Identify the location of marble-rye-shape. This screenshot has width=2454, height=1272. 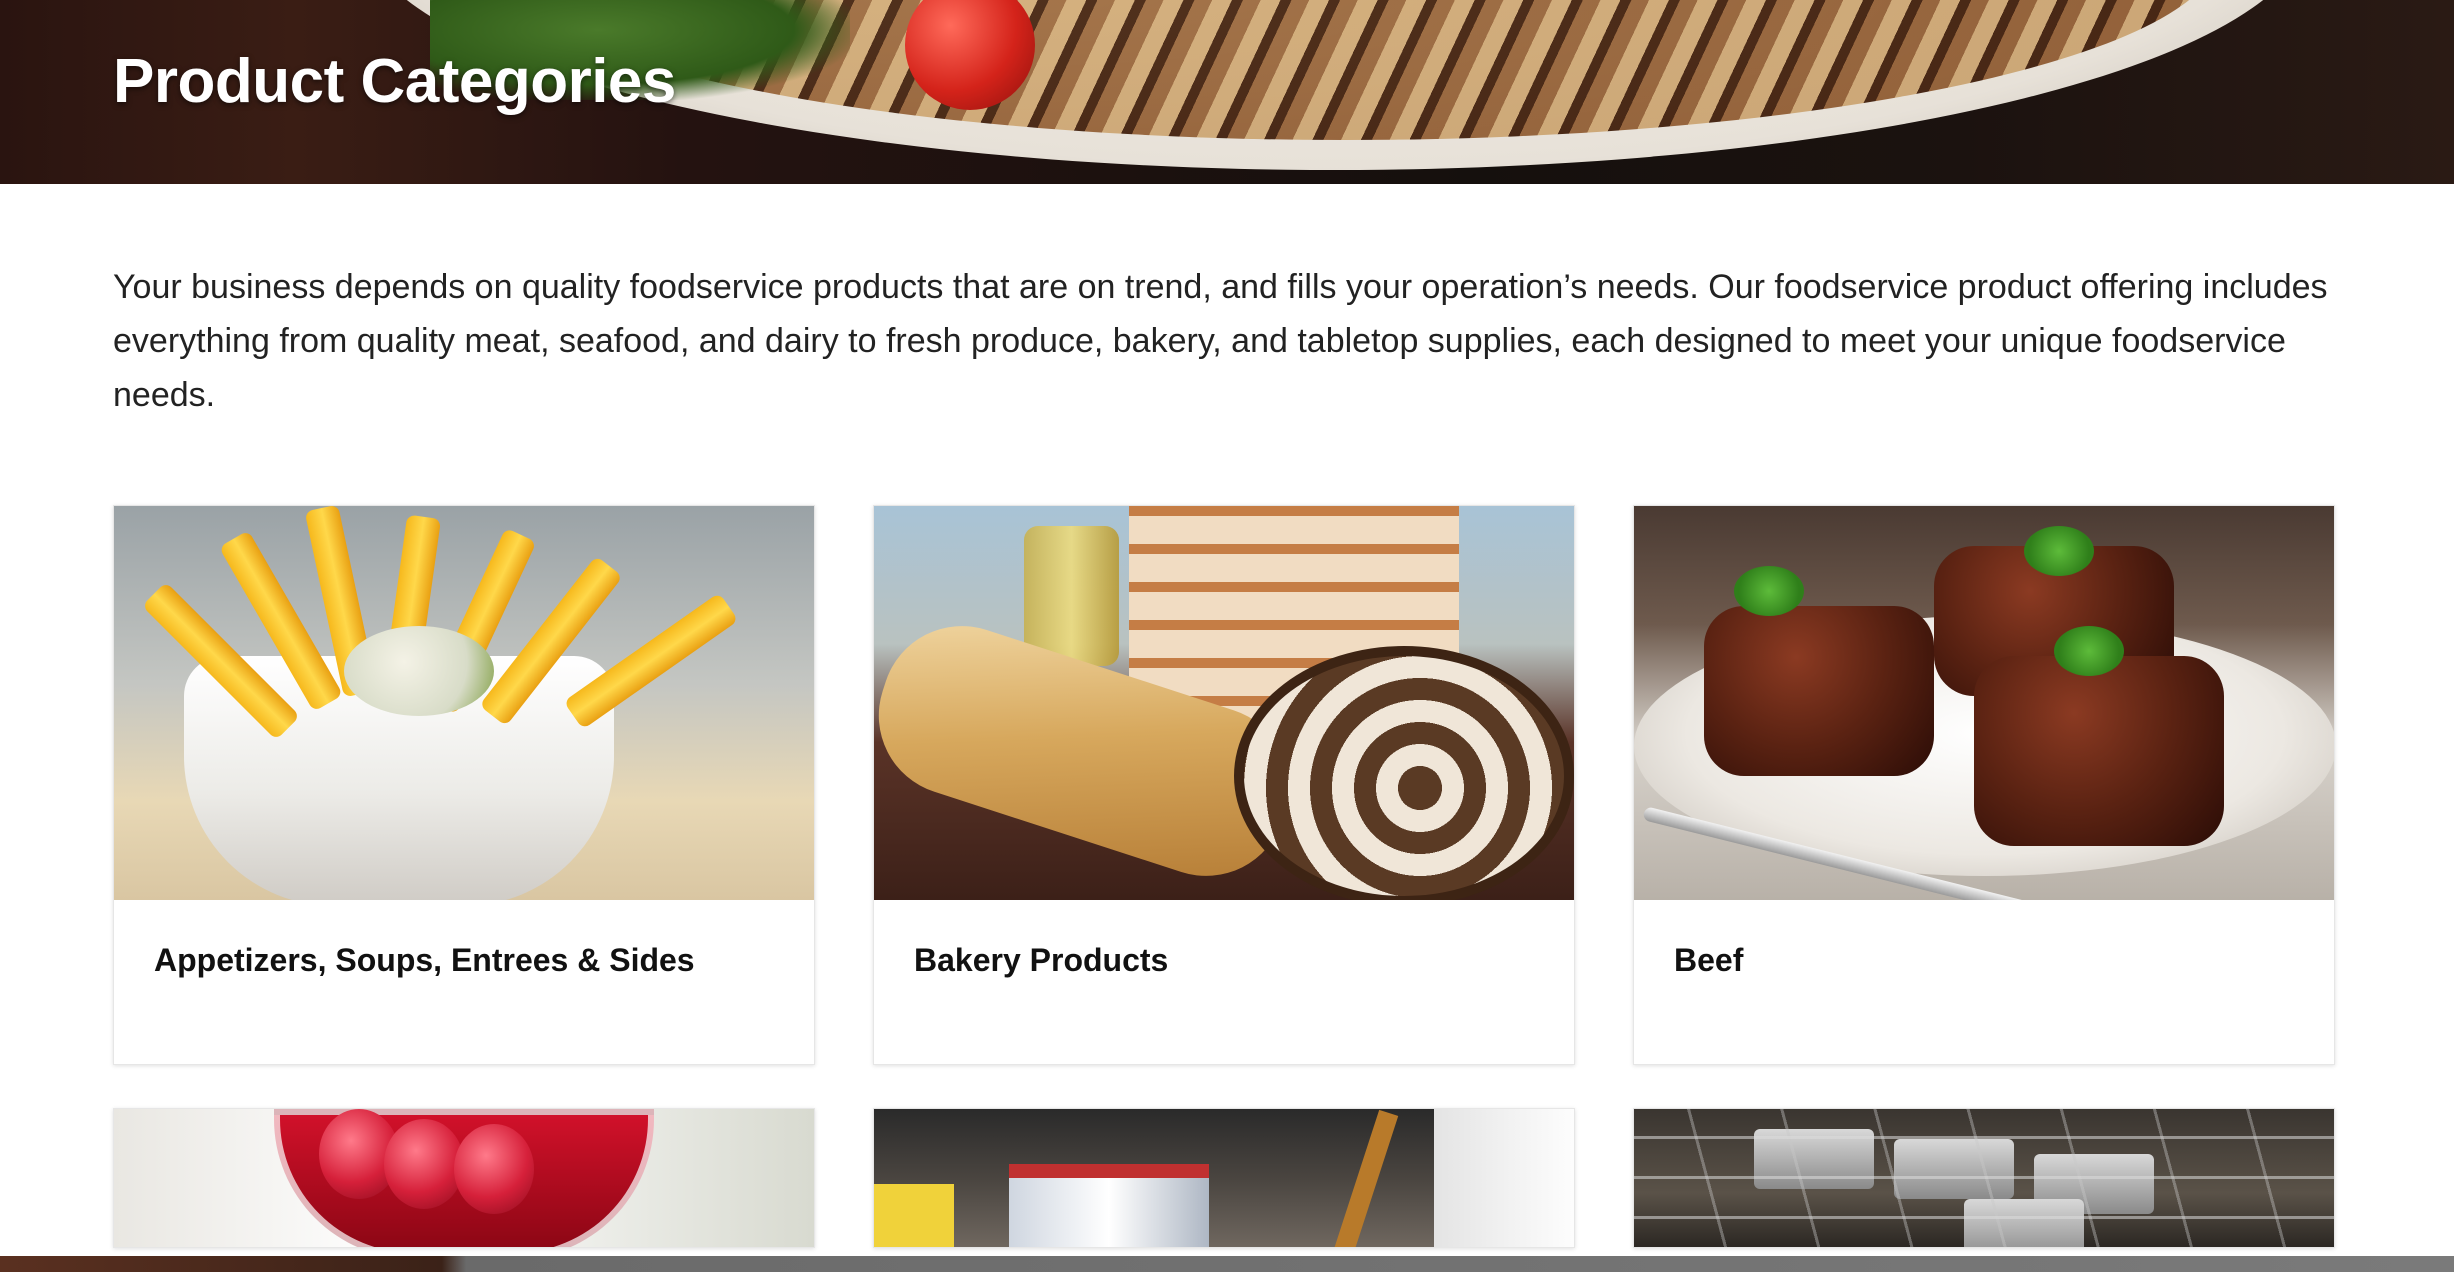
(1404, 773).